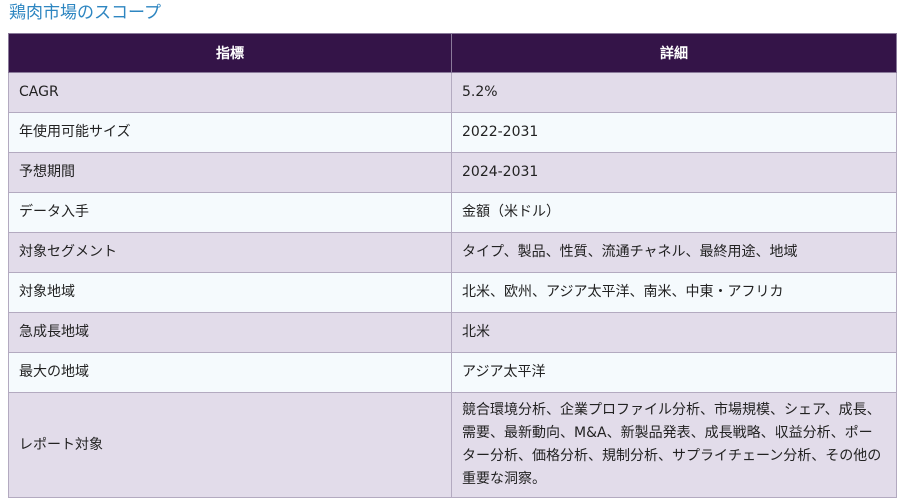  Describe the element at coordinates (230, 132) in the screenshot. I see `row-label-available-years: 年使用可能サイズ` at that location.